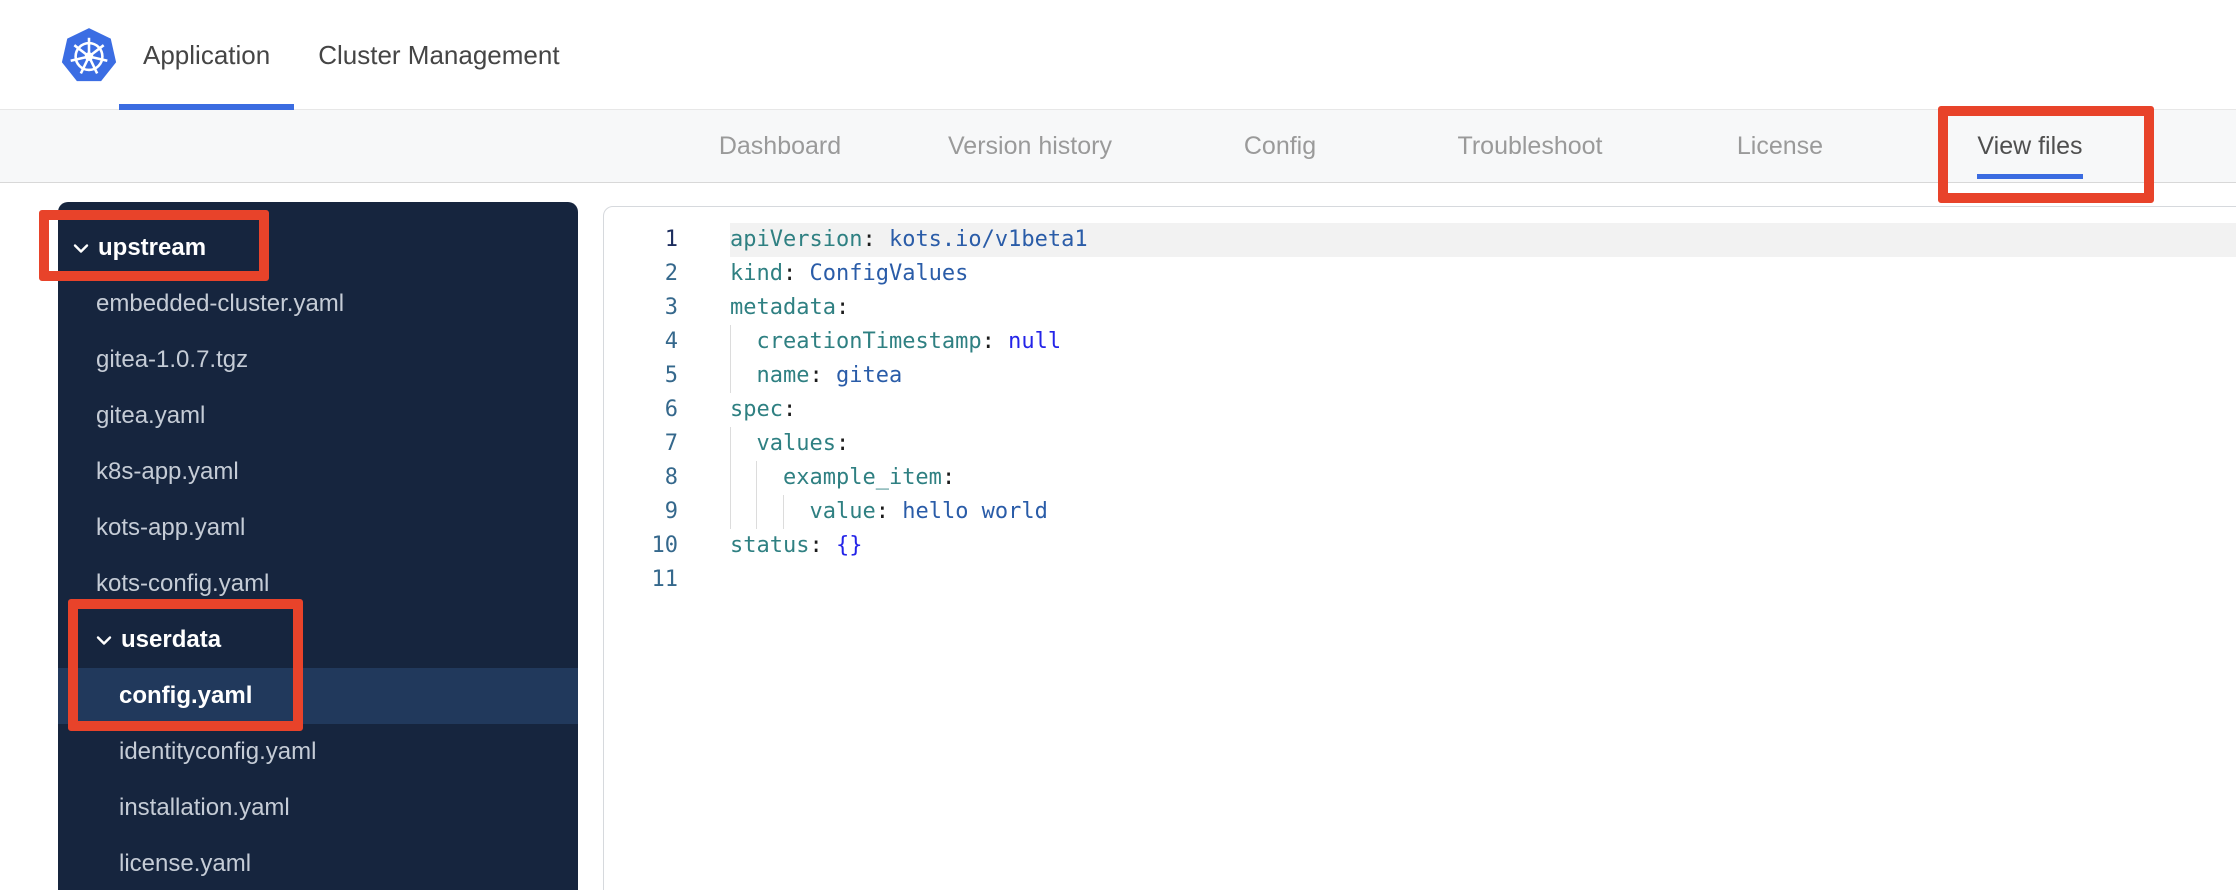 The width and height of the screenshot is (2236, 890). Describe the element at coordinates (1483, 444) in the screenshot. I see `code-text: values:` at that location.